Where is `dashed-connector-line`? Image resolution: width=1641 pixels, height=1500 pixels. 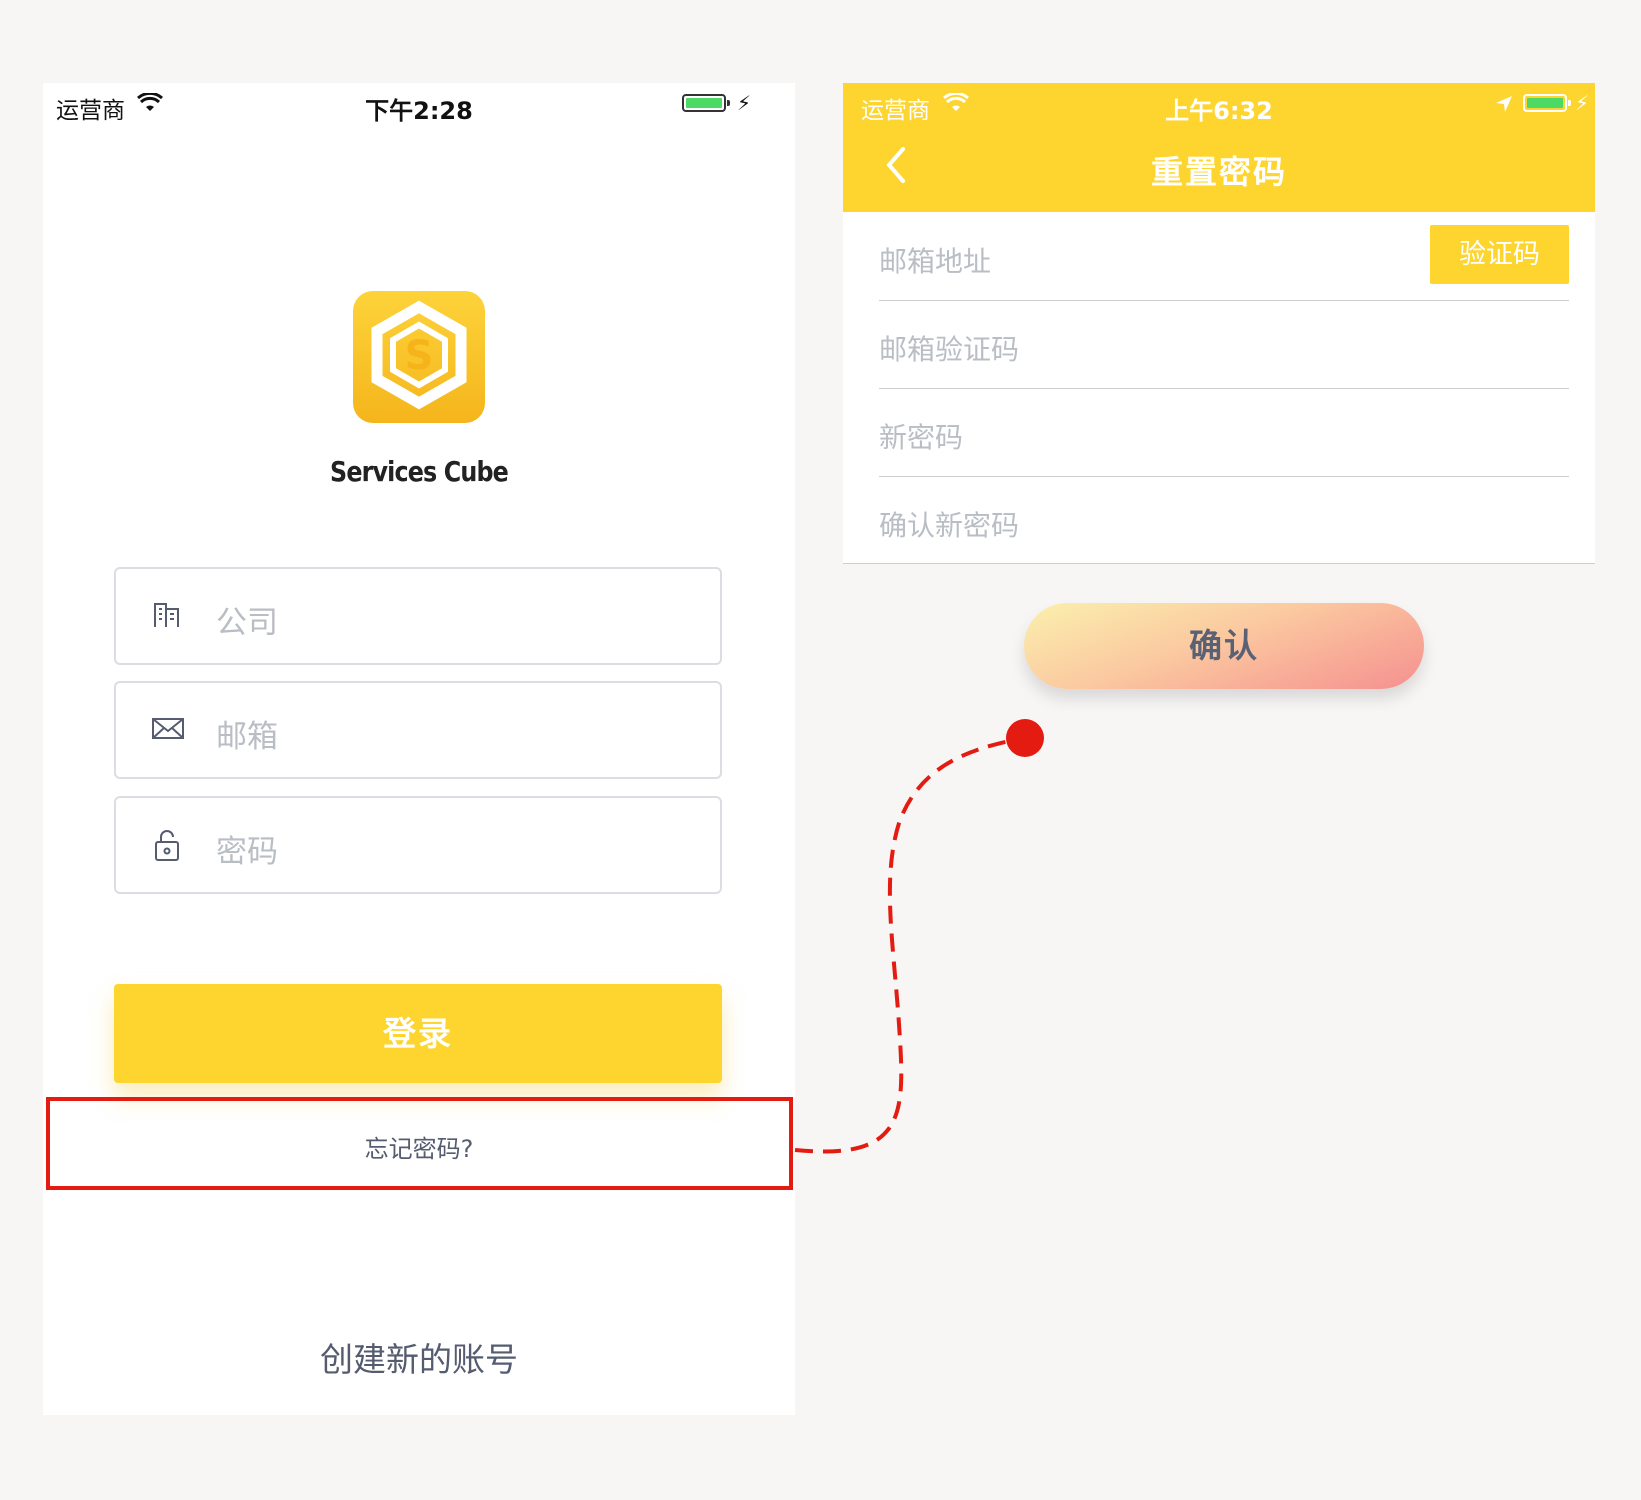 dashed-connector-line is located at coordinates (909, 945).